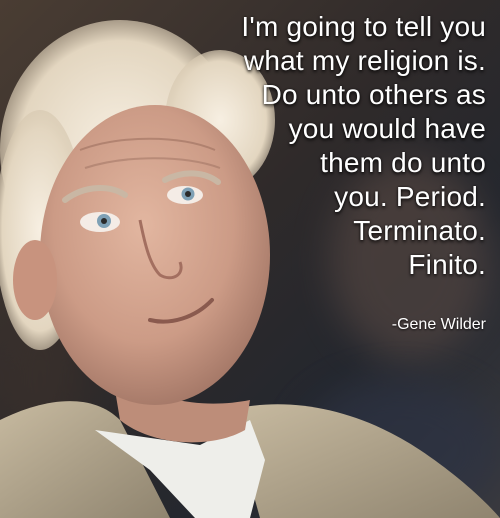 This screenshot has height=518, width=500. Describe the element at coordinates (438, 324) in the screenshot. I see `quote-attribution: -Gene Wilder` at that location.